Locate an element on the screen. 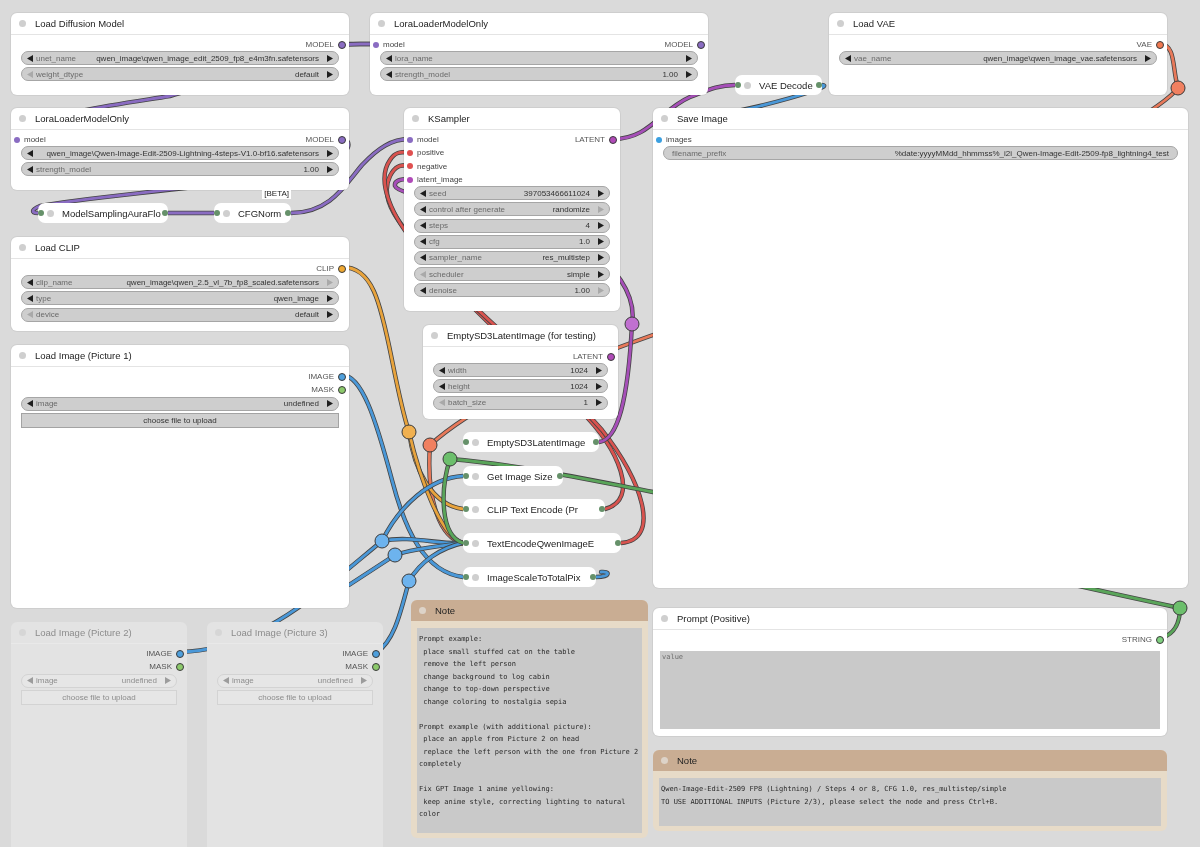 The image size is (1200, 847). collapsed-node: CFGNorm is located at coordinates (252, 213).